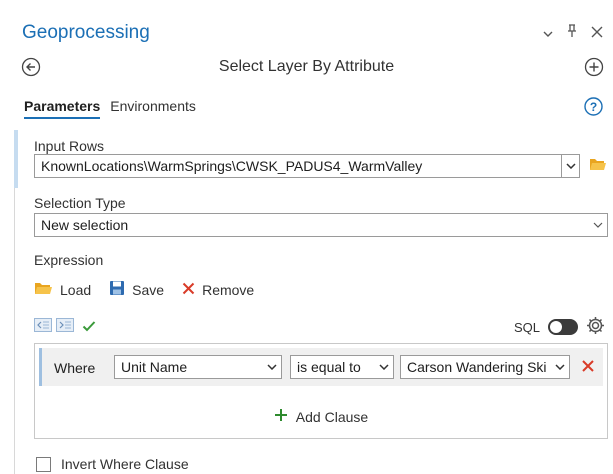 Image resolution: width=613 pixels, height=474 pixels. I want to click on remove-label: Remove, so click(228, 289).